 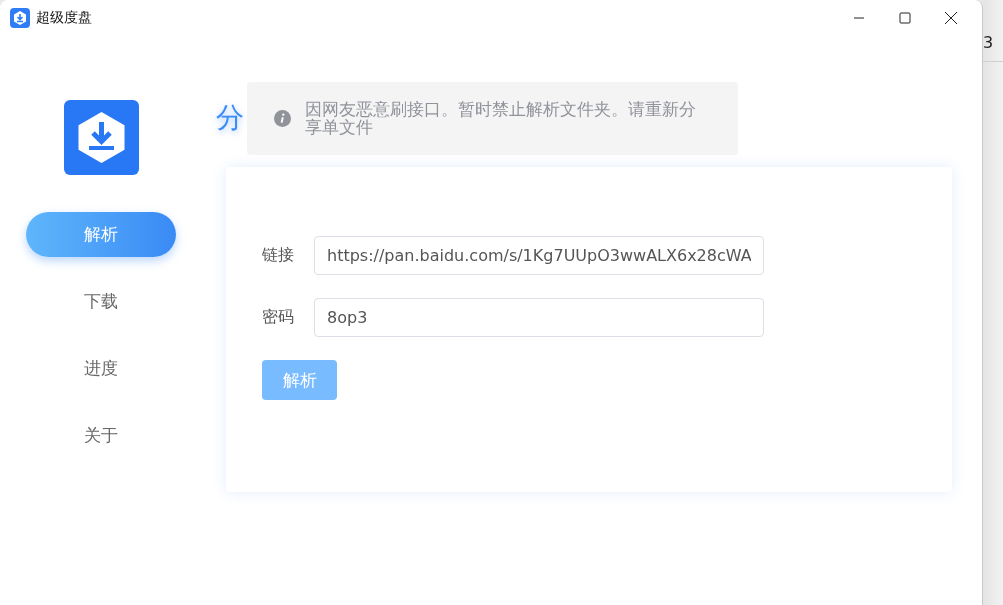 What do you see at coordinates (20, 18) in the screenshot?
I see `app-icon` at bounding box center [20, 18].